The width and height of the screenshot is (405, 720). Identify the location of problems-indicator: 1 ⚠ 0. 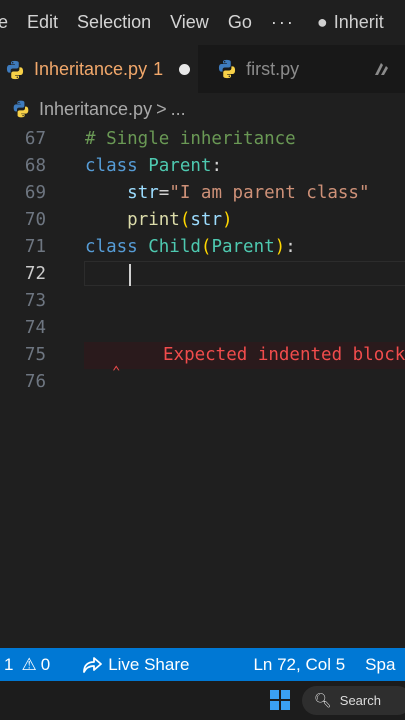
(27, 665).